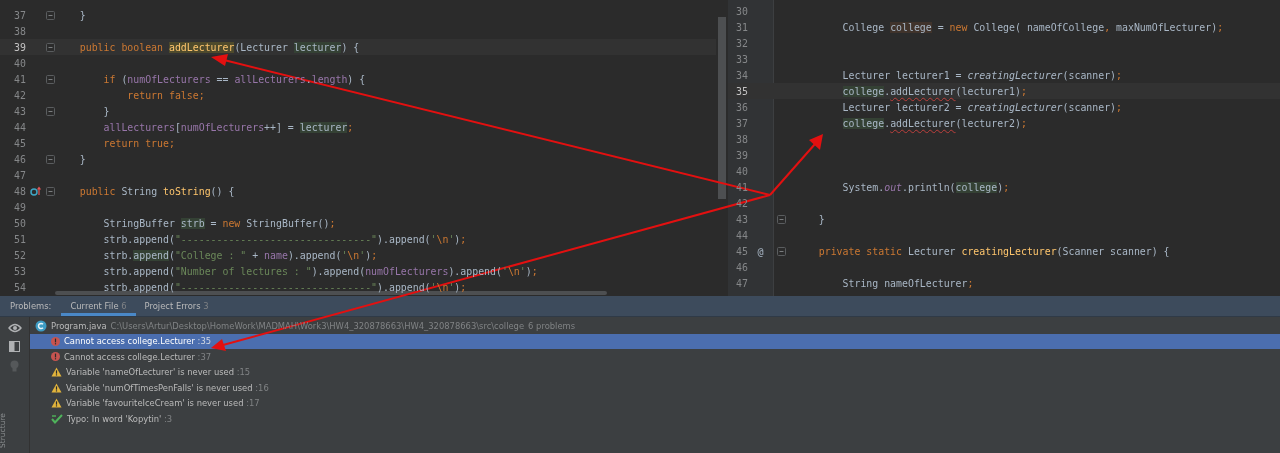  I want to click on line-number: 30, so click(741, 11).